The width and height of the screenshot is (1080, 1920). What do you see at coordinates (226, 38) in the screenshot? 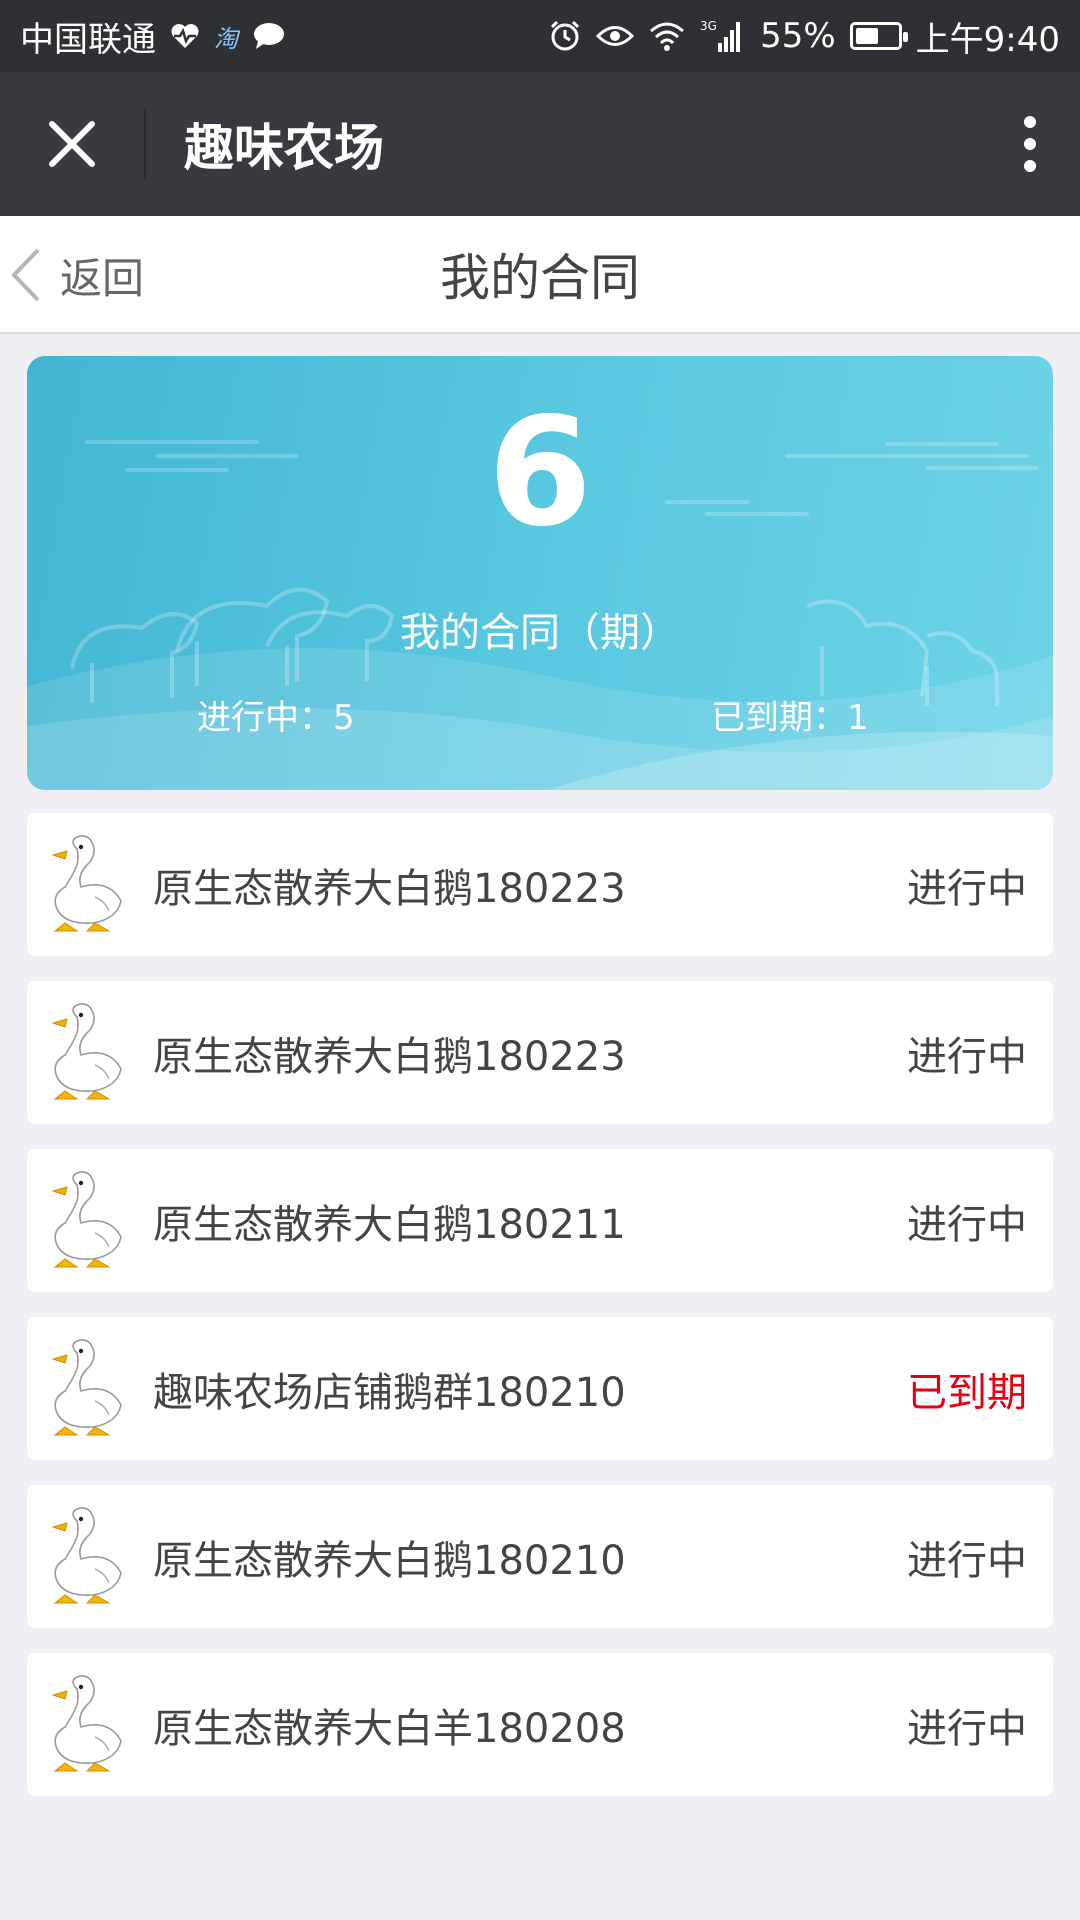
I see `taobao-icon: 淘` at bounding box center [226, 38].